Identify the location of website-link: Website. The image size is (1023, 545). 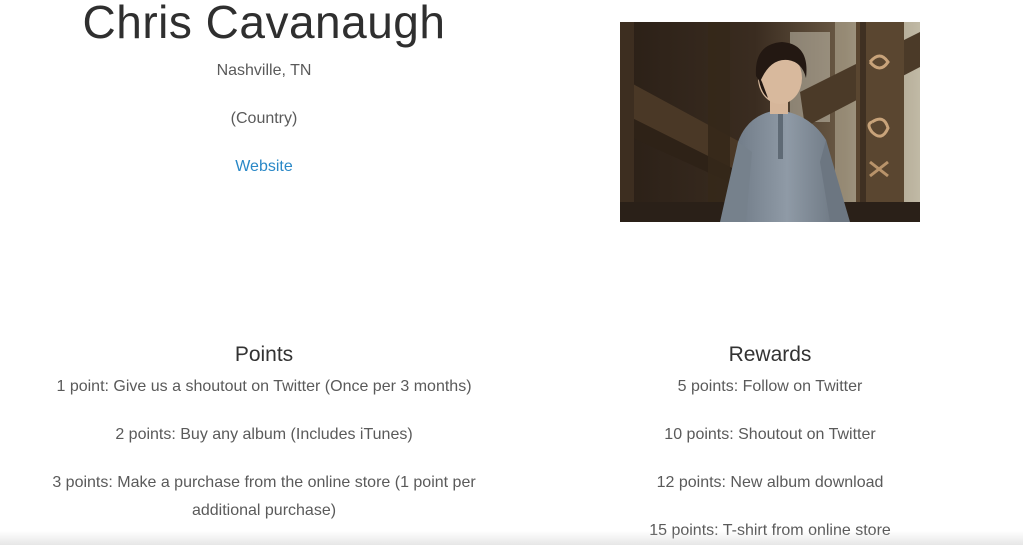
(264, 167).